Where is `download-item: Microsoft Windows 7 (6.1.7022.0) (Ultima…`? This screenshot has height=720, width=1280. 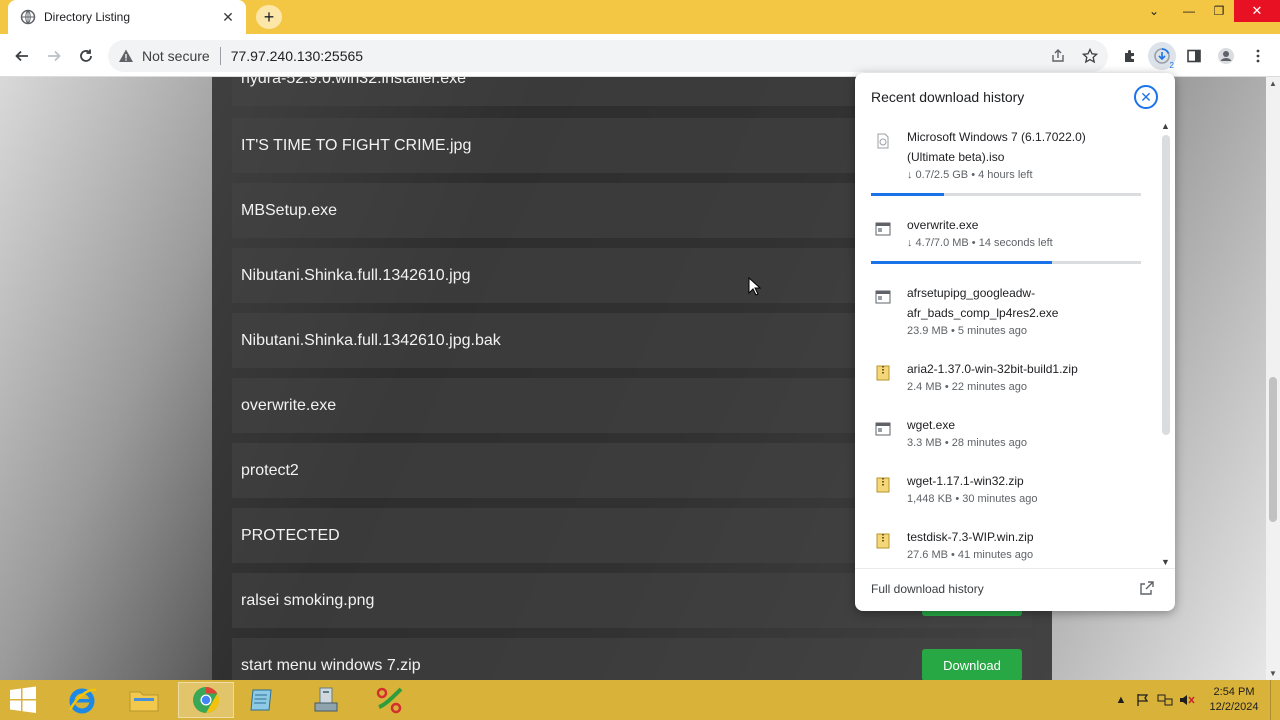 download-item: Microsoft Windows 7 (6.1.7022.0) (Ultima… is located at coordinates (1005, 160).